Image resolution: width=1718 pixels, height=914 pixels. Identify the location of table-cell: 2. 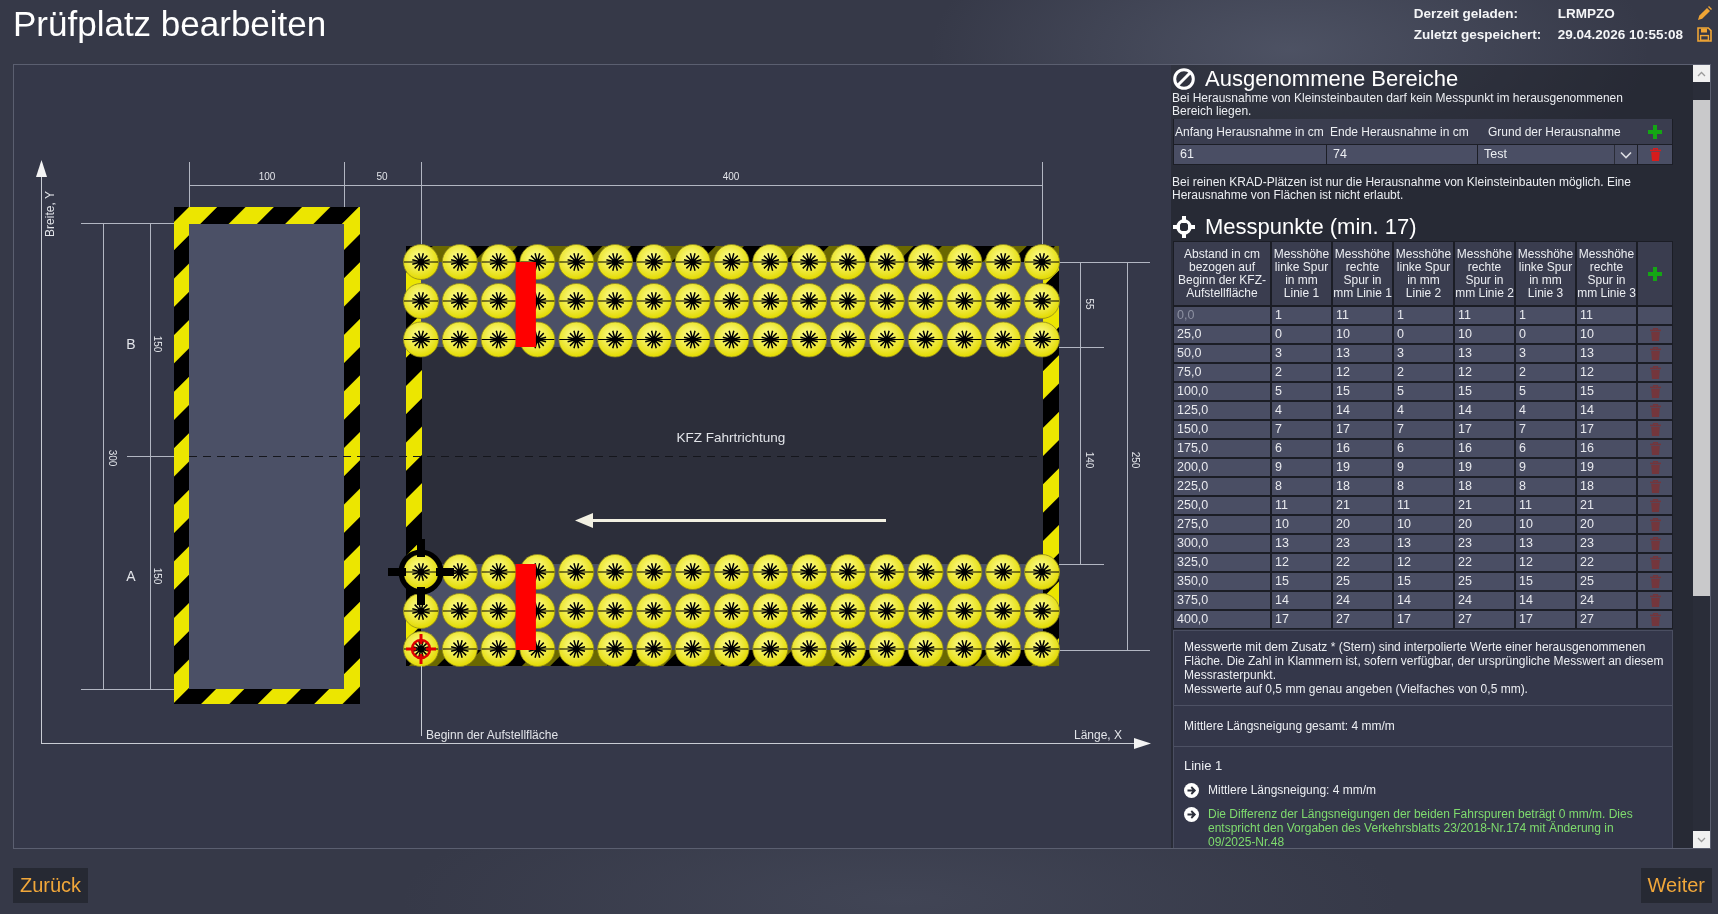
(1545, 372).